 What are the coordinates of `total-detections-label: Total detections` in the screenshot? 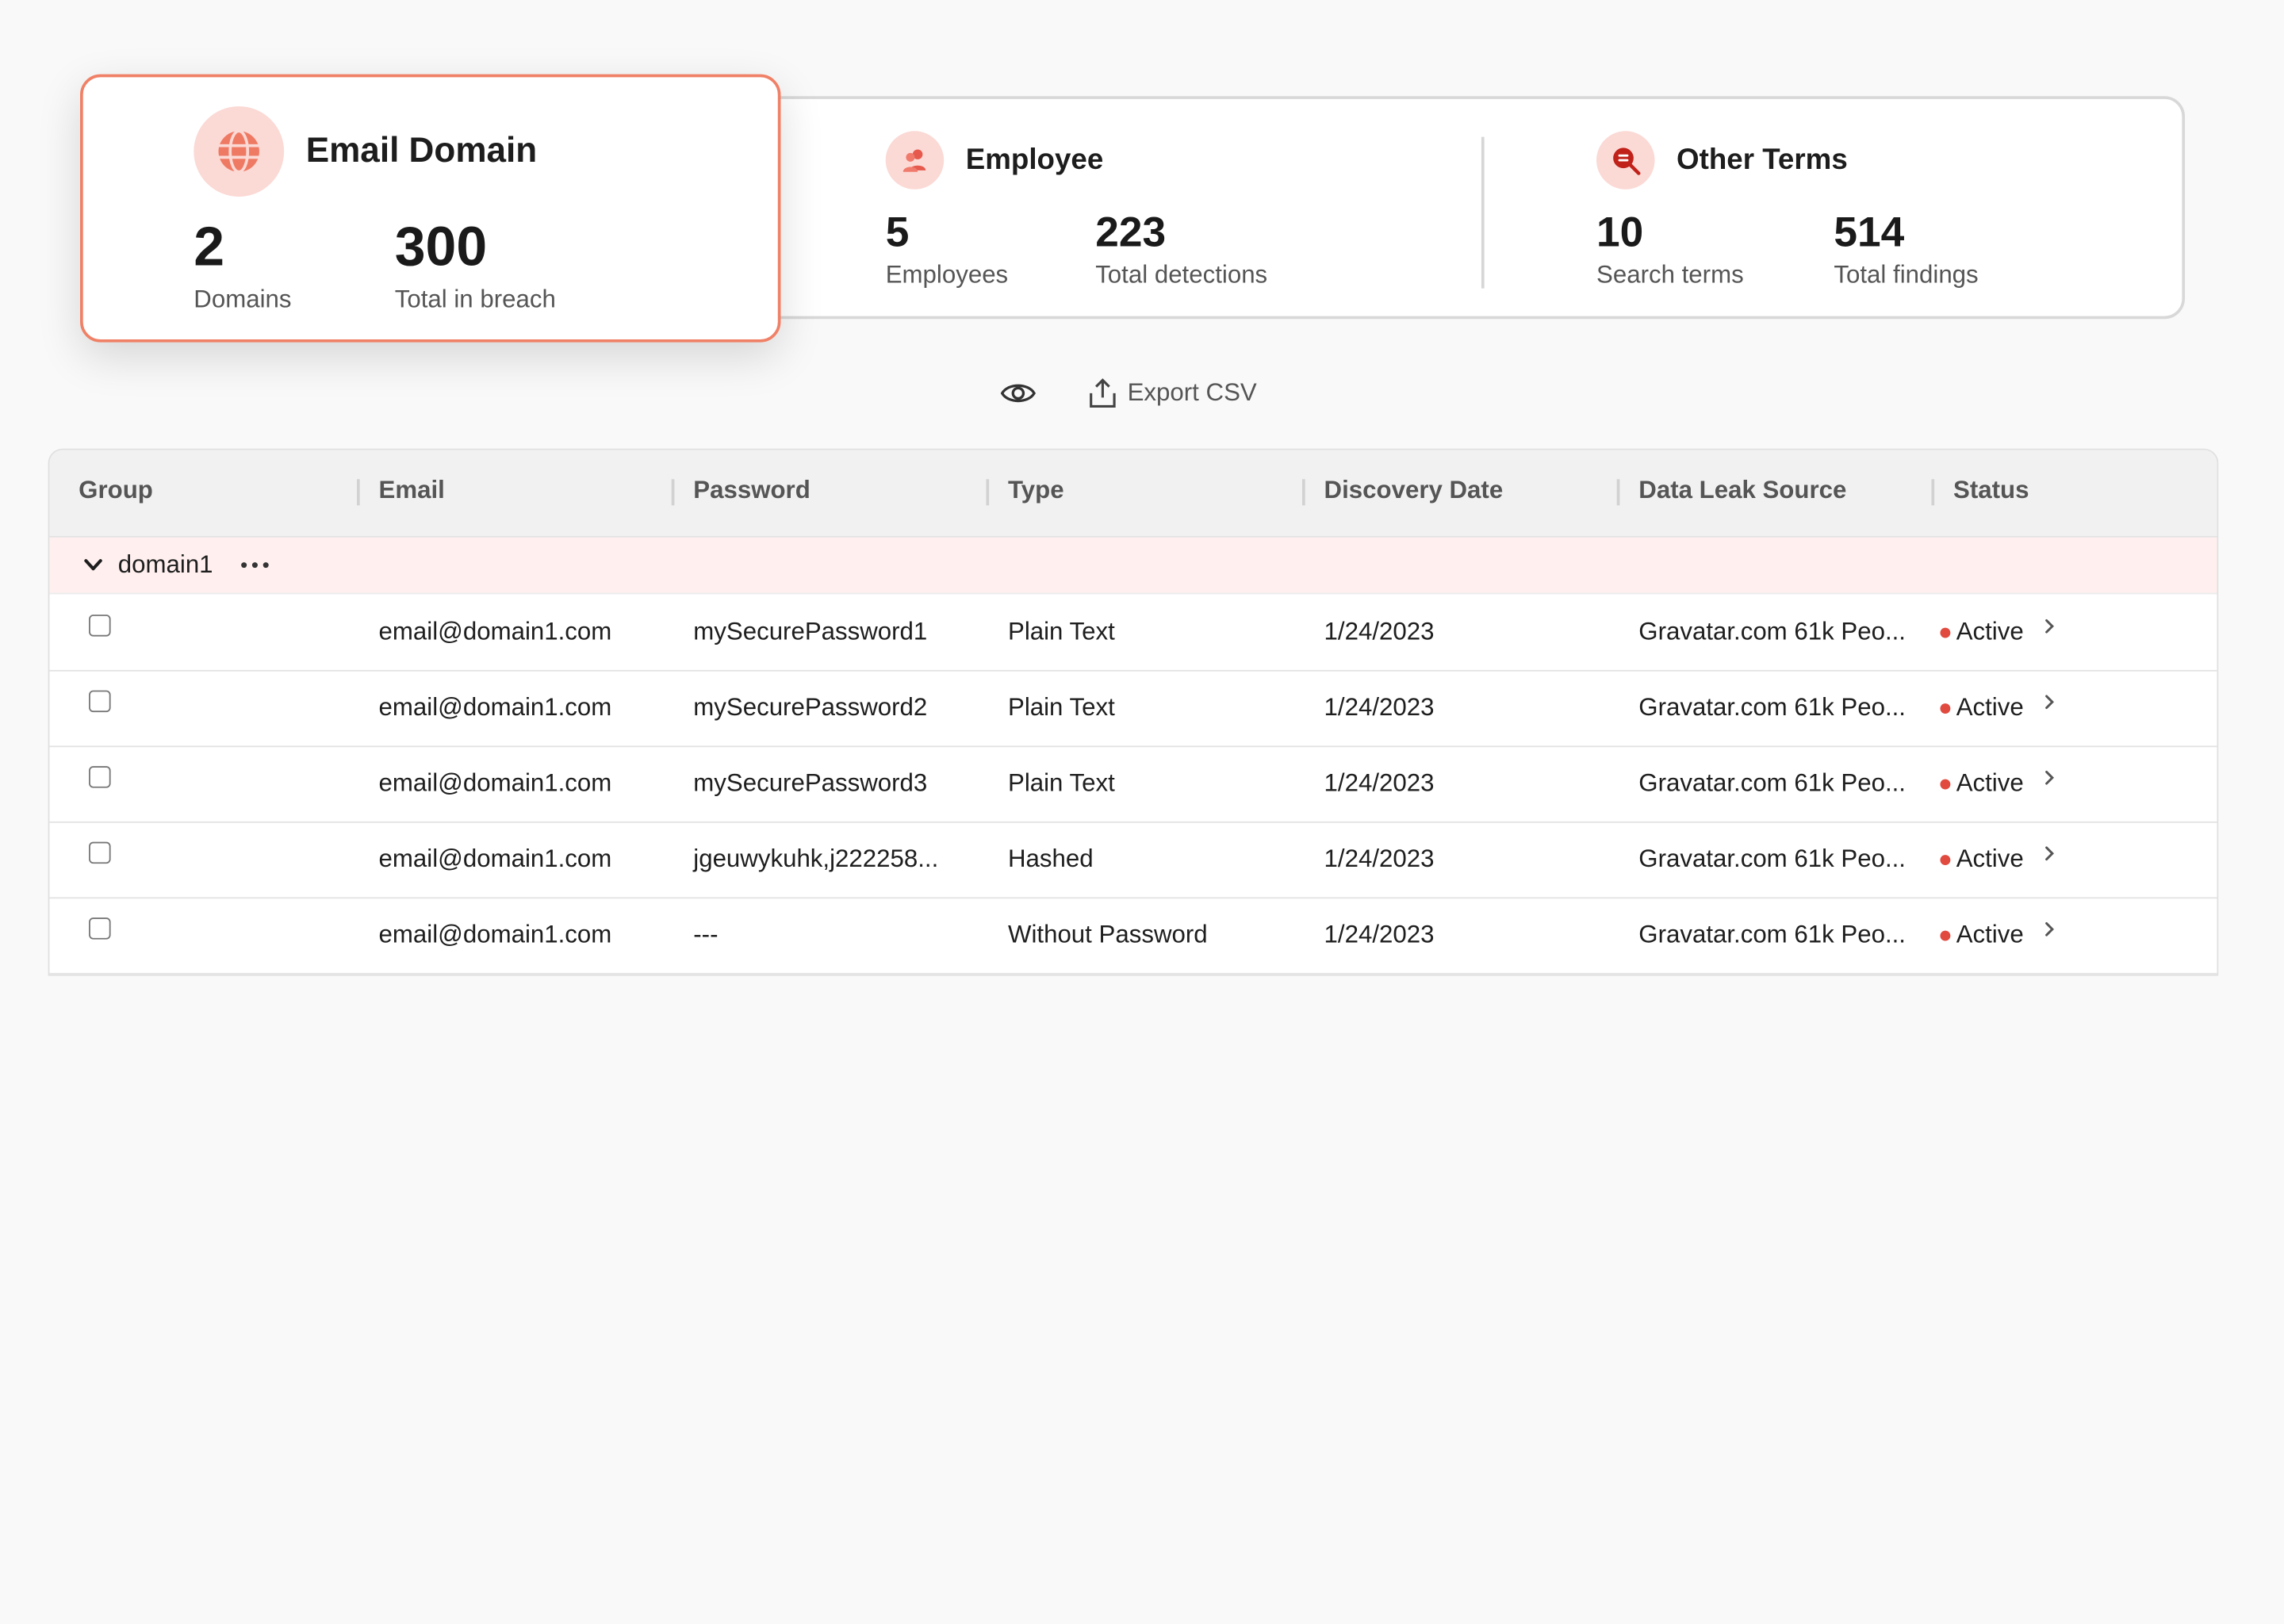 It's located at (1181, 274).